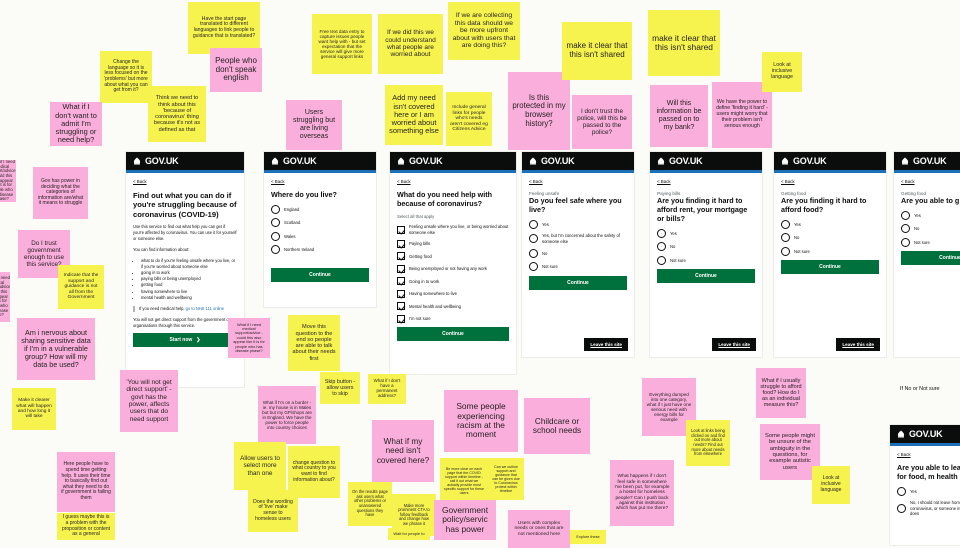  Describe the element at coordinates (453, 268) in the screenshot. I see `checkbox-option-unemployed: Being unemployed or not having any work` at that location.